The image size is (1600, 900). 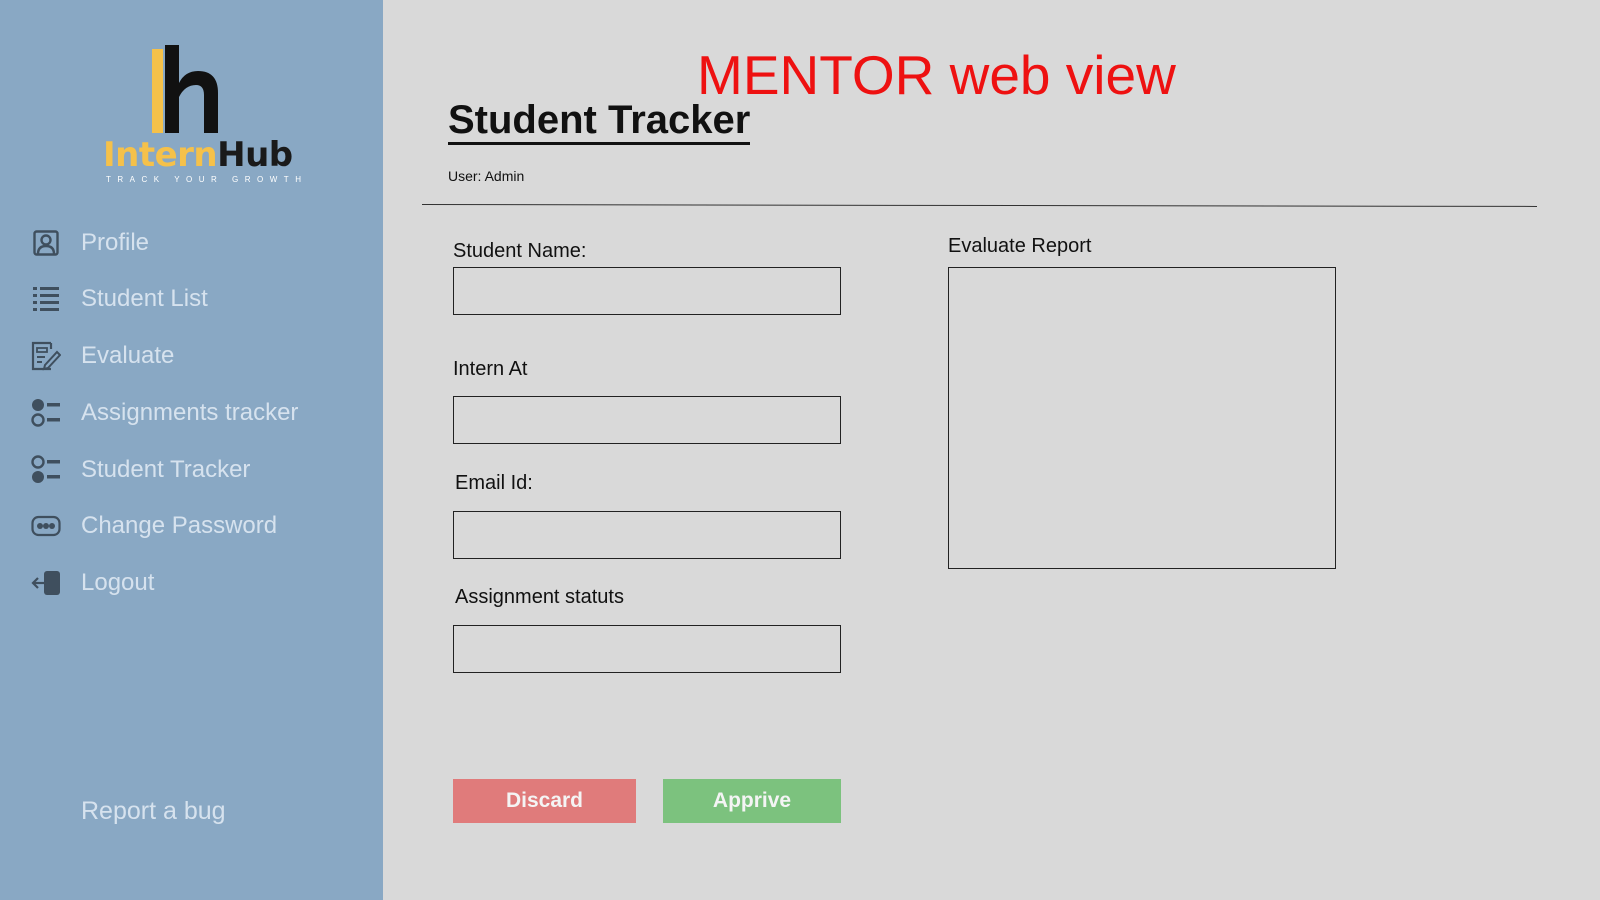 I want to click on internhub-logo: InternHub TRACK YOUR GROWTH, so click(x=200, y=115).